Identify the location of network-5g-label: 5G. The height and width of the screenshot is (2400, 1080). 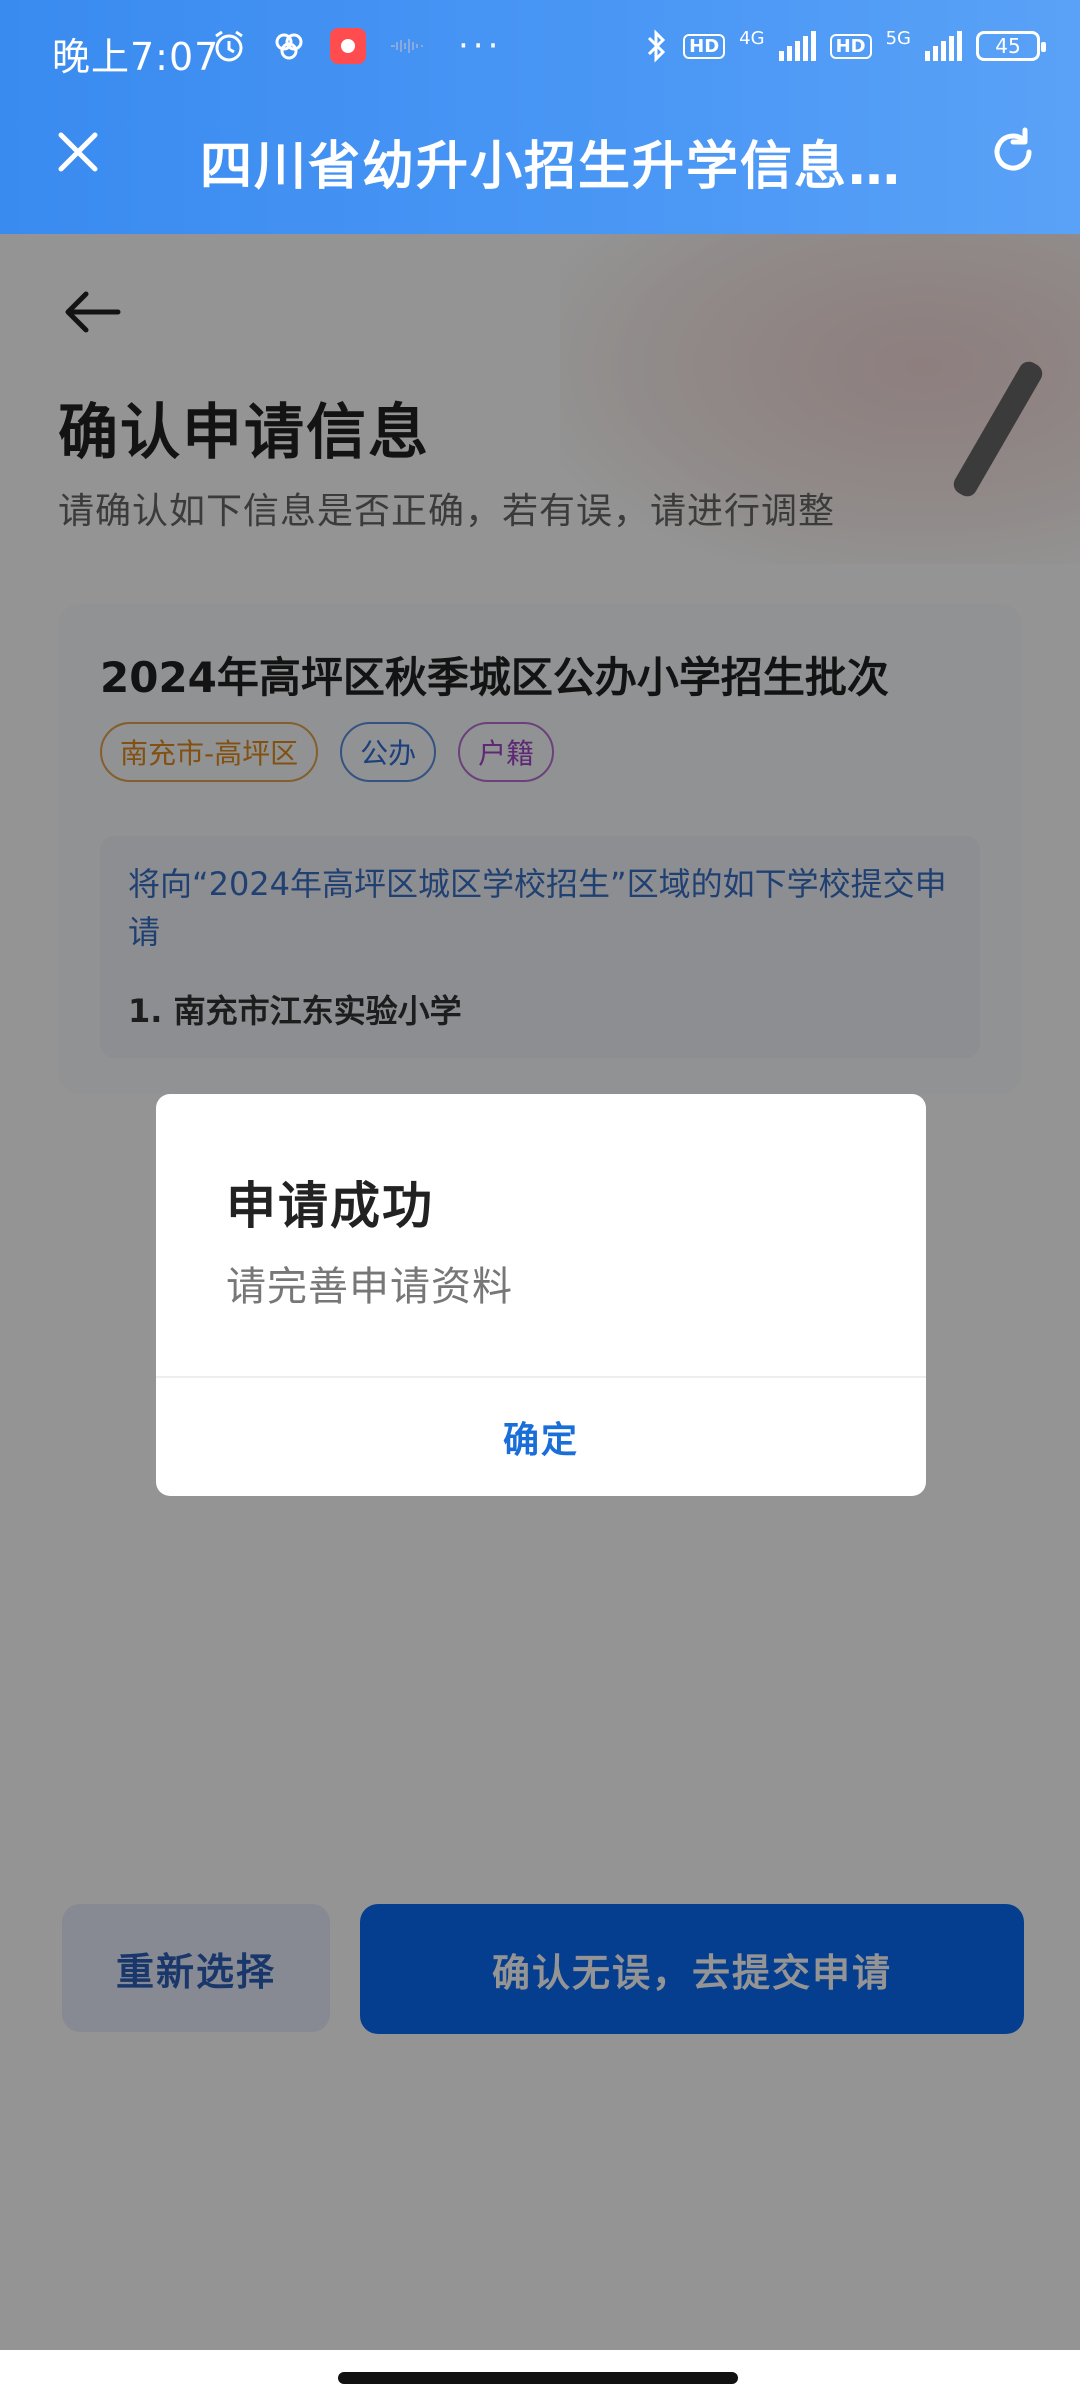
(898, 38).